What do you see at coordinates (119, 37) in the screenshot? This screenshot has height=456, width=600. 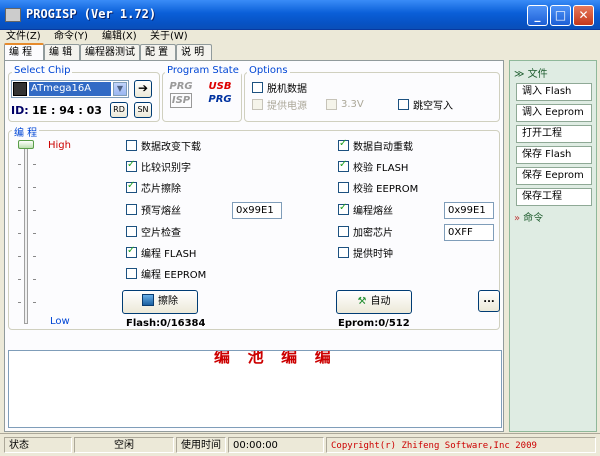 I see `menu-edit: 编辑(X)` at bounding box center [119, 37].